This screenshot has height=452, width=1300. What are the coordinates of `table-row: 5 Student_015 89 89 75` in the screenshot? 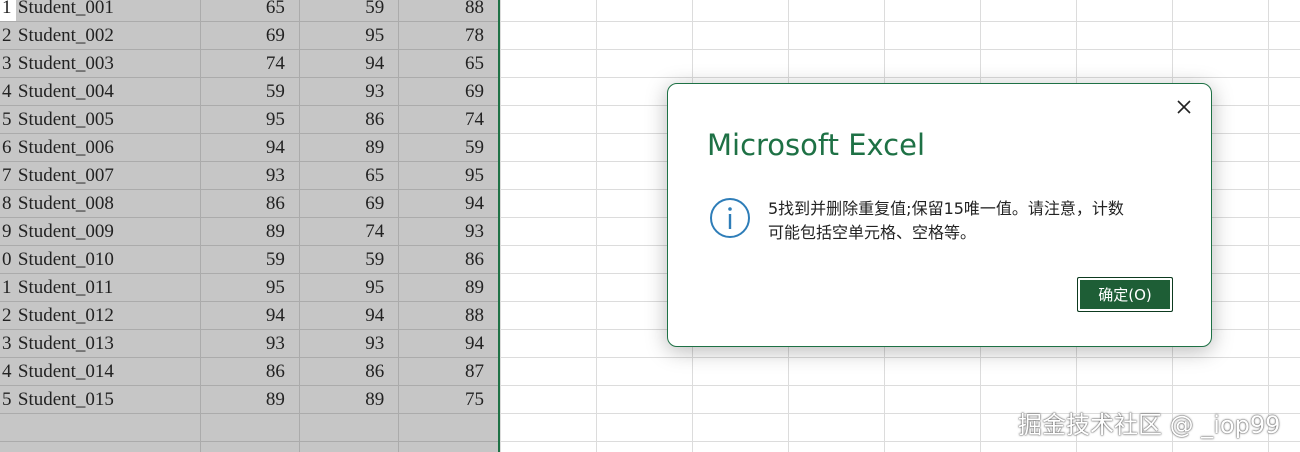 It's located at (249, 399).